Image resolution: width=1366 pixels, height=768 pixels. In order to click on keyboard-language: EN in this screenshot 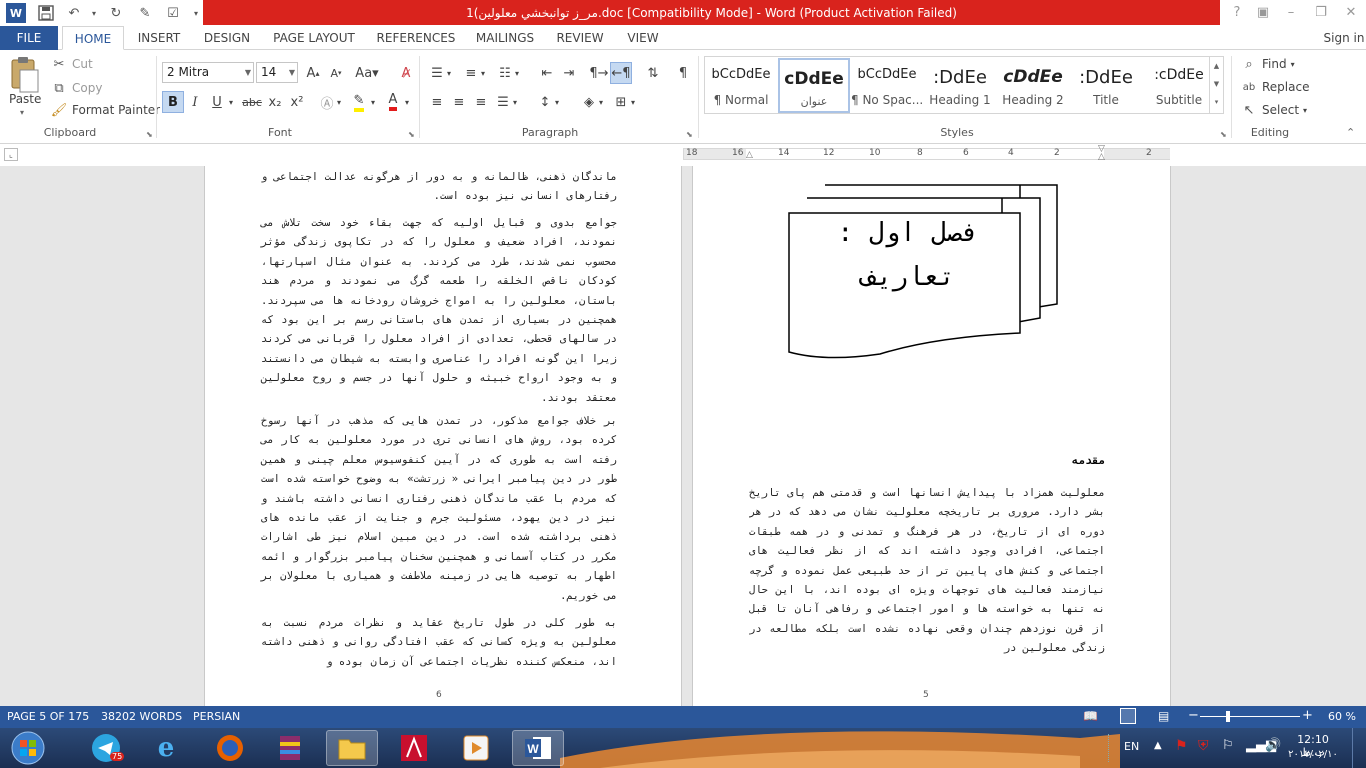, I will do `click(1131, 746)`.